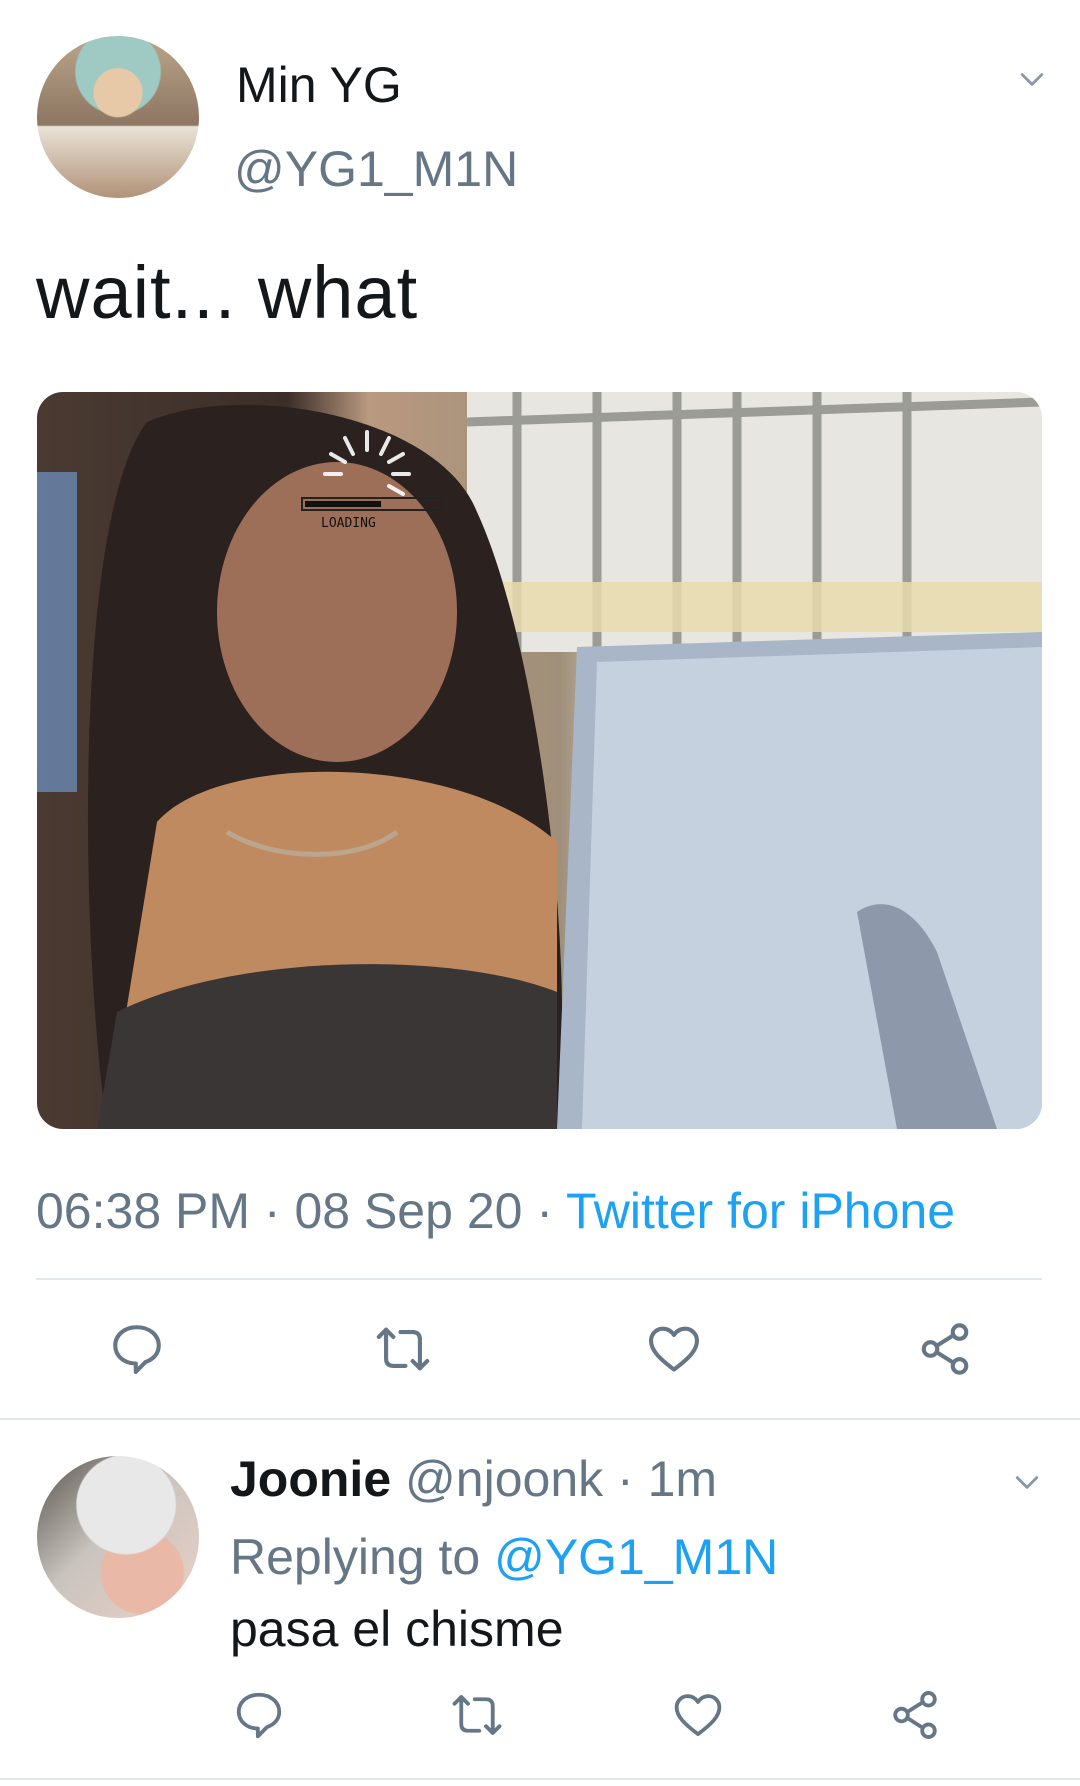 This screenshot has width=1080, height=1786. I want to click on reply-author-handle: @njoonk, so click(504, 1479).